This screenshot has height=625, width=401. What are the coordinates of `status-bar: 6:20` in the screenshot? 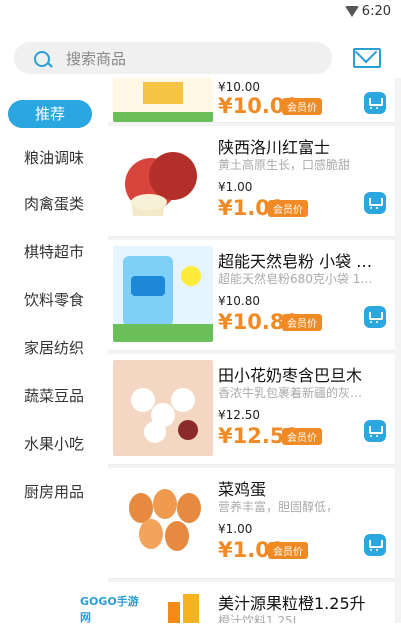 It's located at (200, 13).